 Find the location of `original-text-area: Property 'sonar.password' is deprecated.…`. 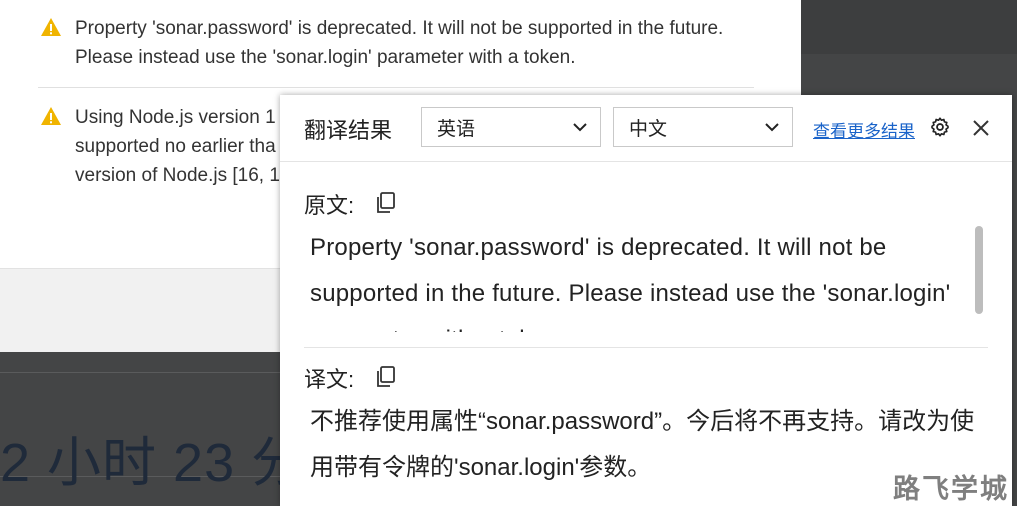

original-text-area: Property 'sonar.password' is deprecated.… is located at coordinates (640, 278).